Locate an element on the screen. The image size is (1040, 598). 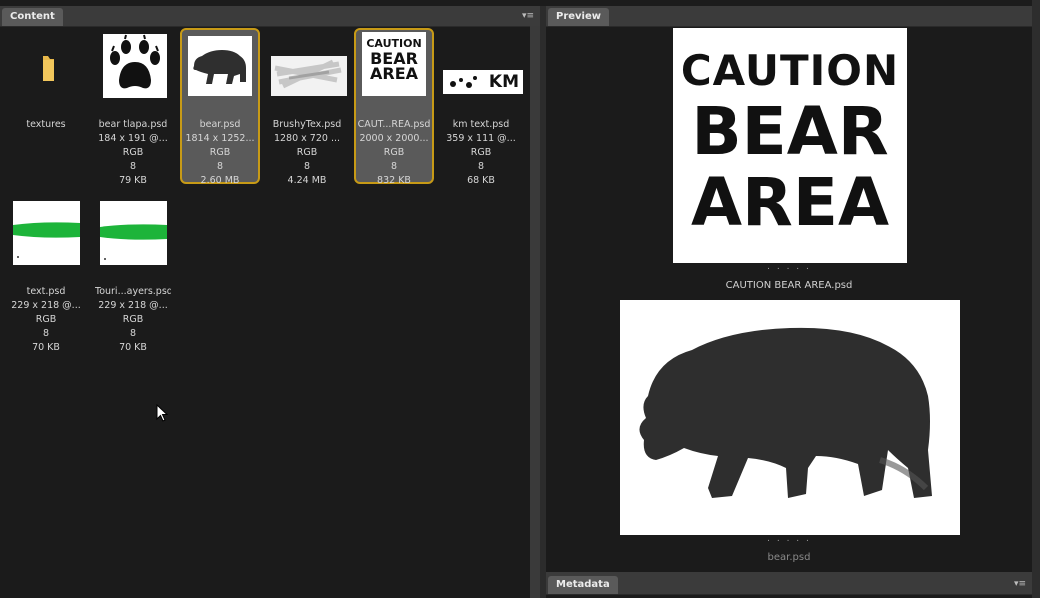
content-scrollbar is located at coordinates (535, 312).